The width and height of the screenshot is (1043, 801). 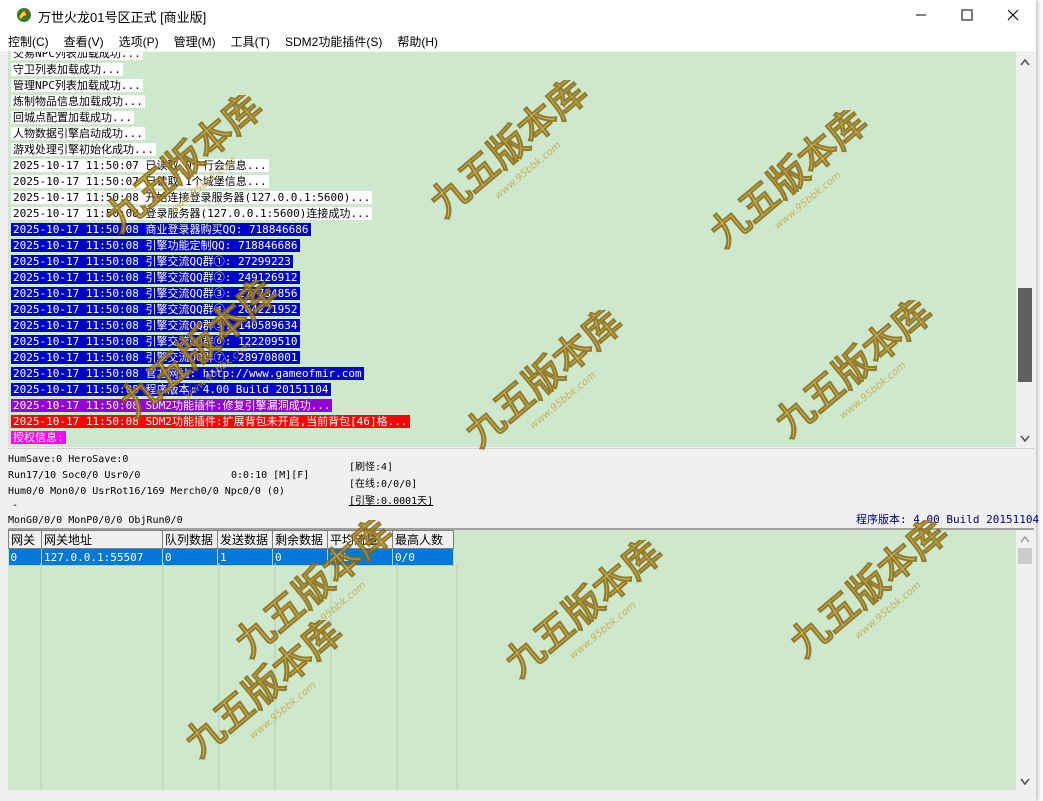 What do you see at coordinates (38, 437) in the screenshot?
I see `log-line-text: 授权信息:` at bounding box center [38, 437].